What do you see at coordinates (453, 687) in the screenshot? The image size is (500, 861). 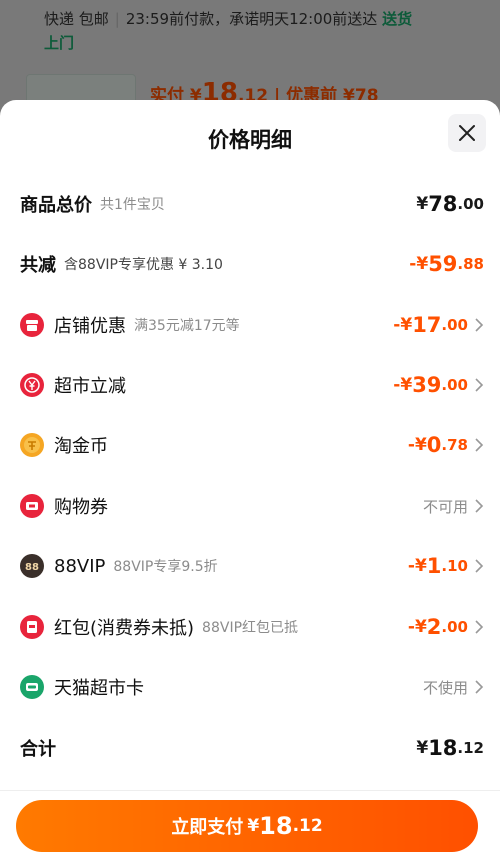 I see `tmall-card-status: 不使用` at bounding box center [453, 687].